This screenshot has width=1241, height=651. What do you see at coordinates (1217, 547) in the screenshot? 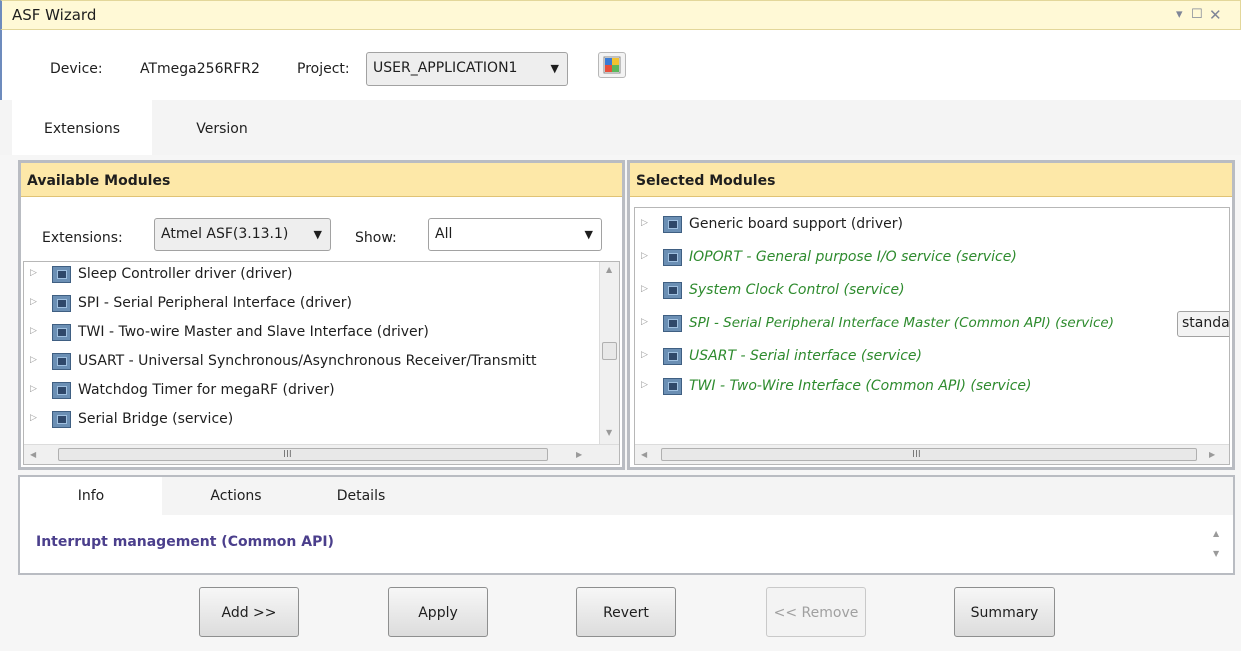
I see `info-scrollbar: ▲ ▼` at bounding box center [1217, 547].